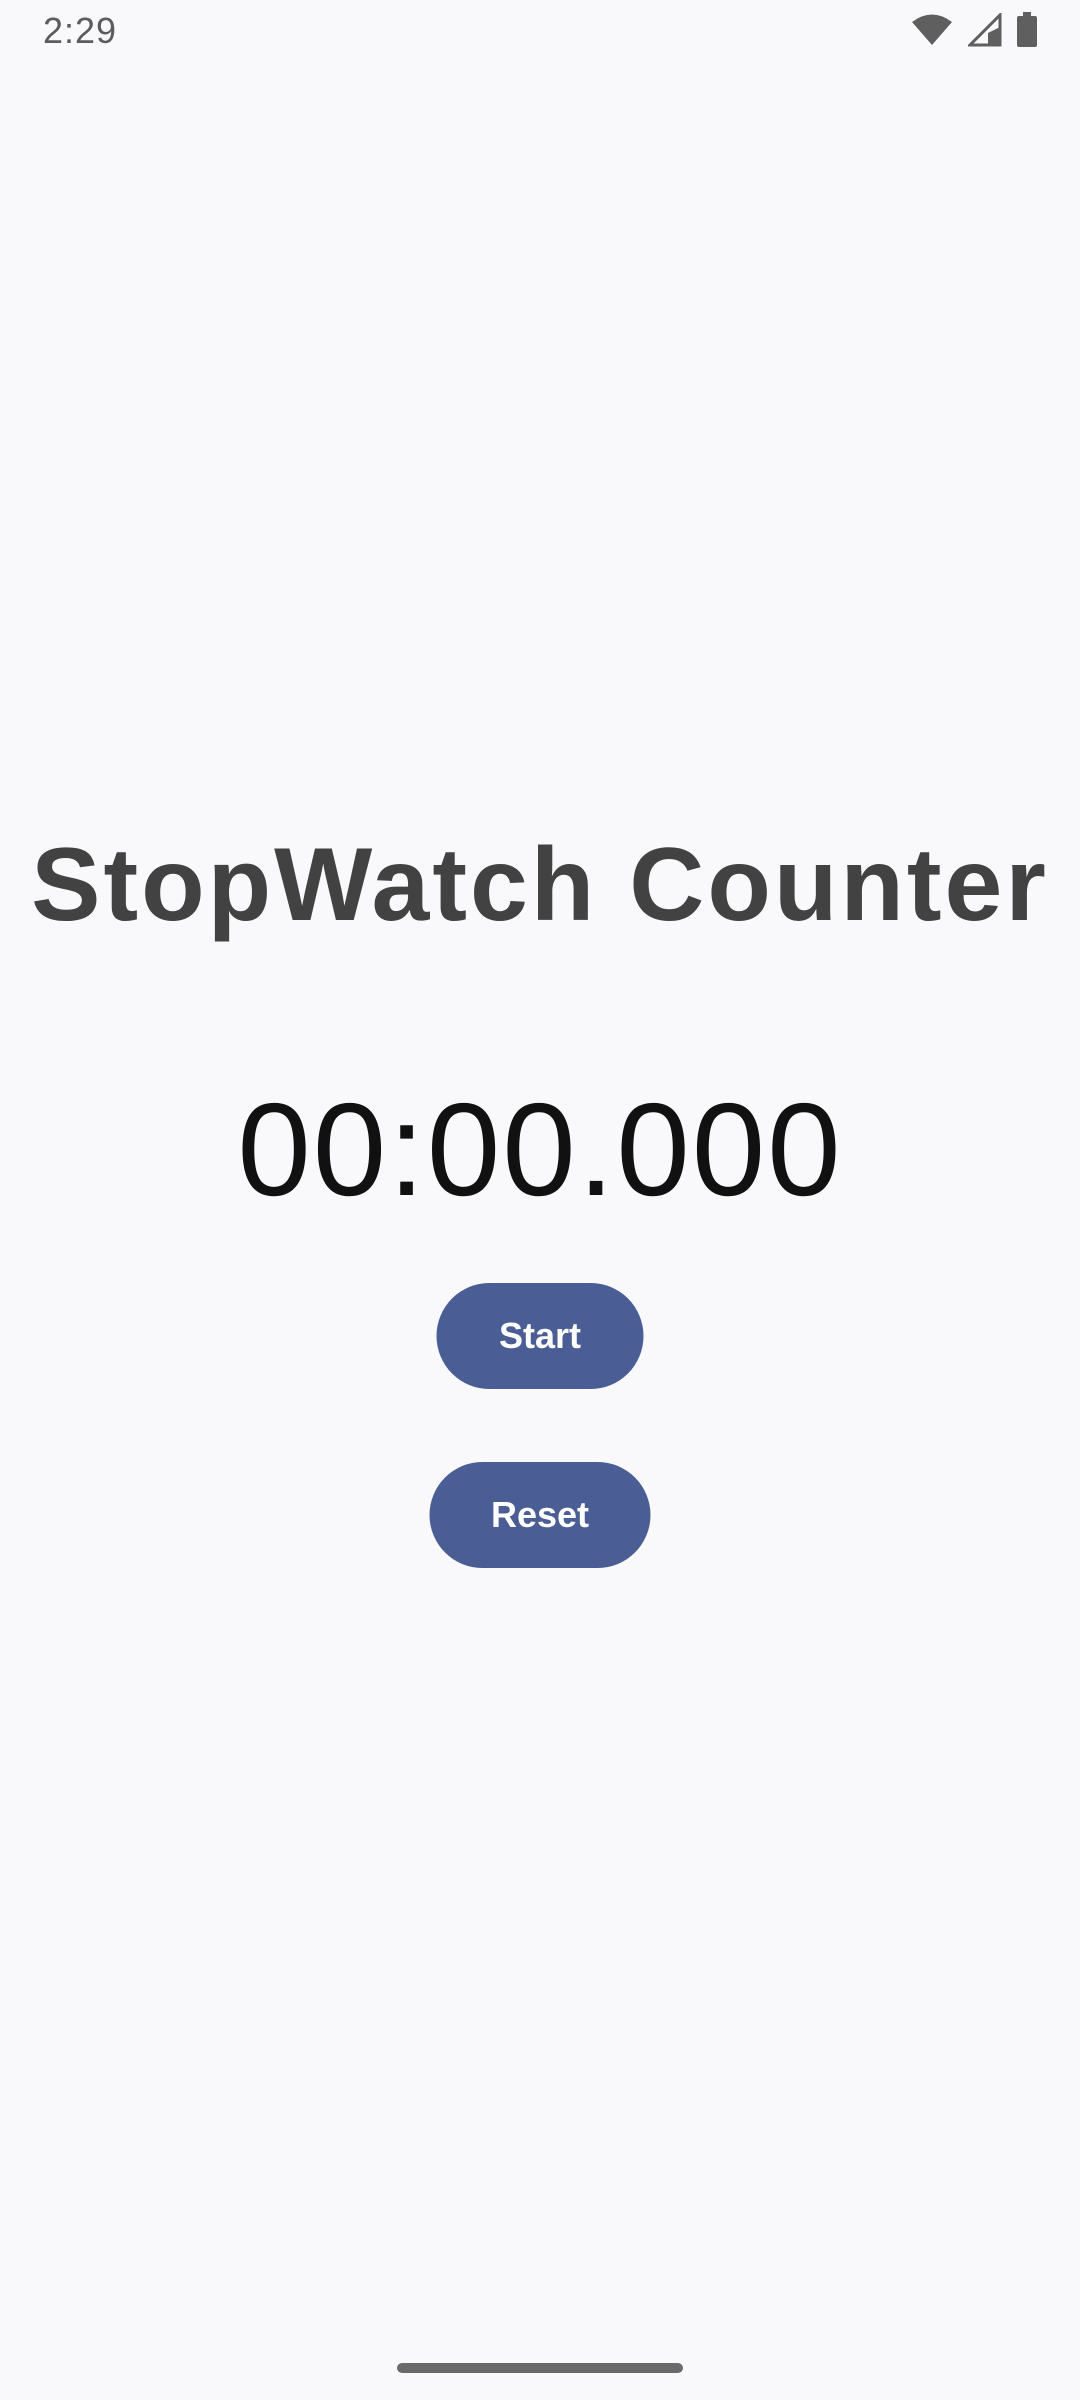  I want to click on status-icons, so click(974, 30).